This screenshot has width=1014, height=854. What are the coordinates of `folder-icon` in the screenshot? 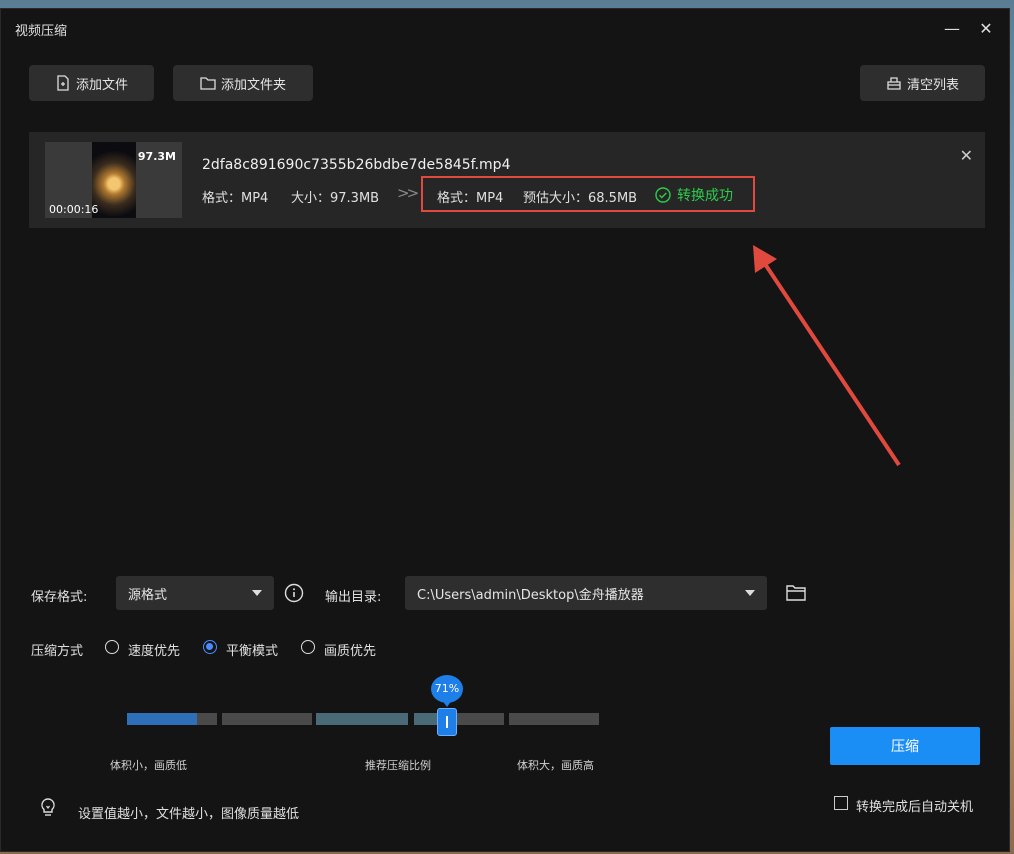 It's located at (208, 83).